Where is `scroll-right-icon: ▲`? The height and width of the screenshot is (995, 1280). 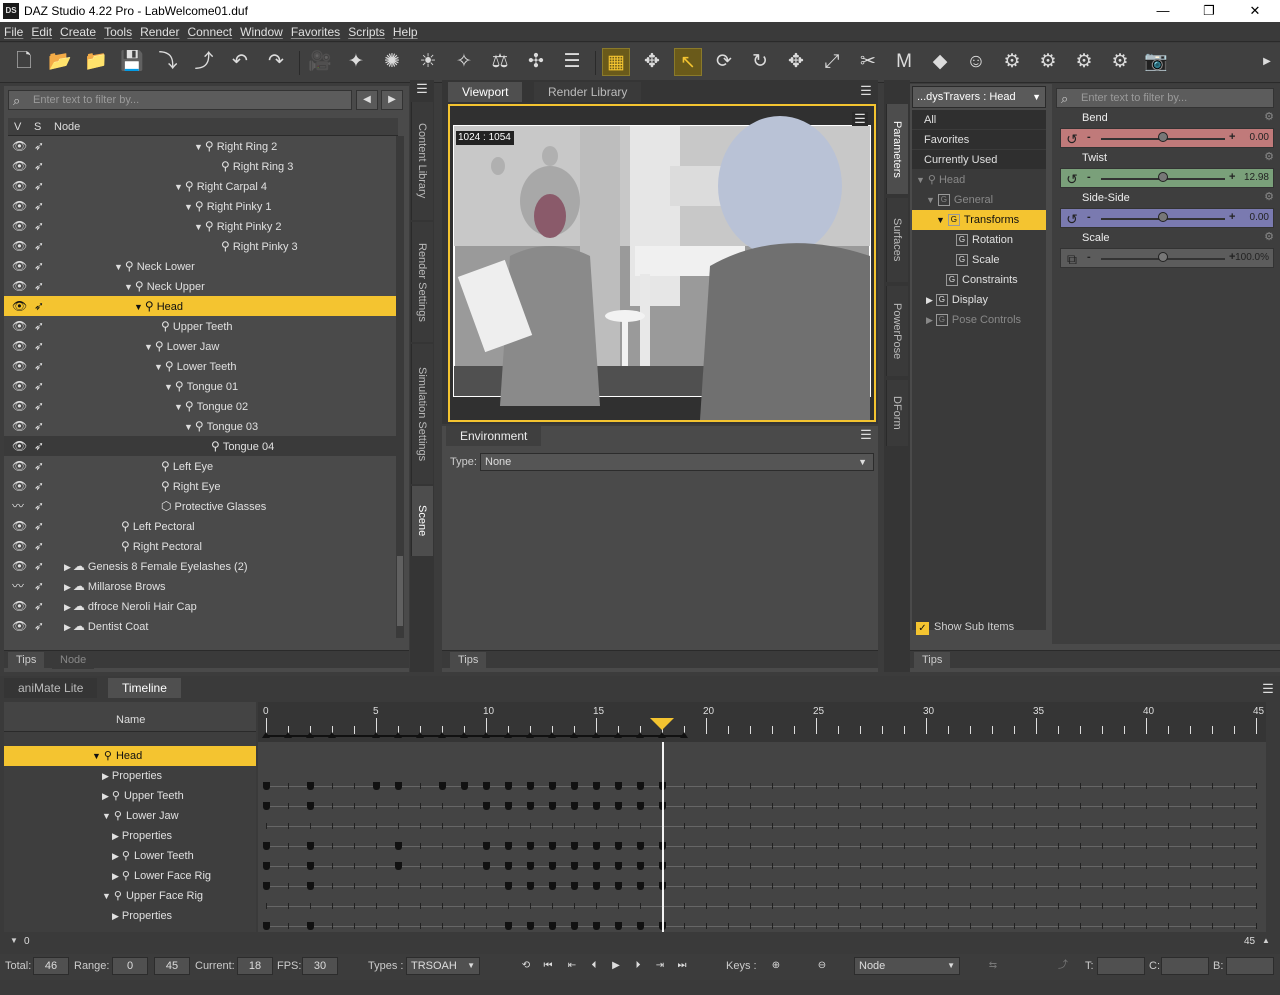
scroll-right-icon: ▲ is located at coordinates (1266, 940).